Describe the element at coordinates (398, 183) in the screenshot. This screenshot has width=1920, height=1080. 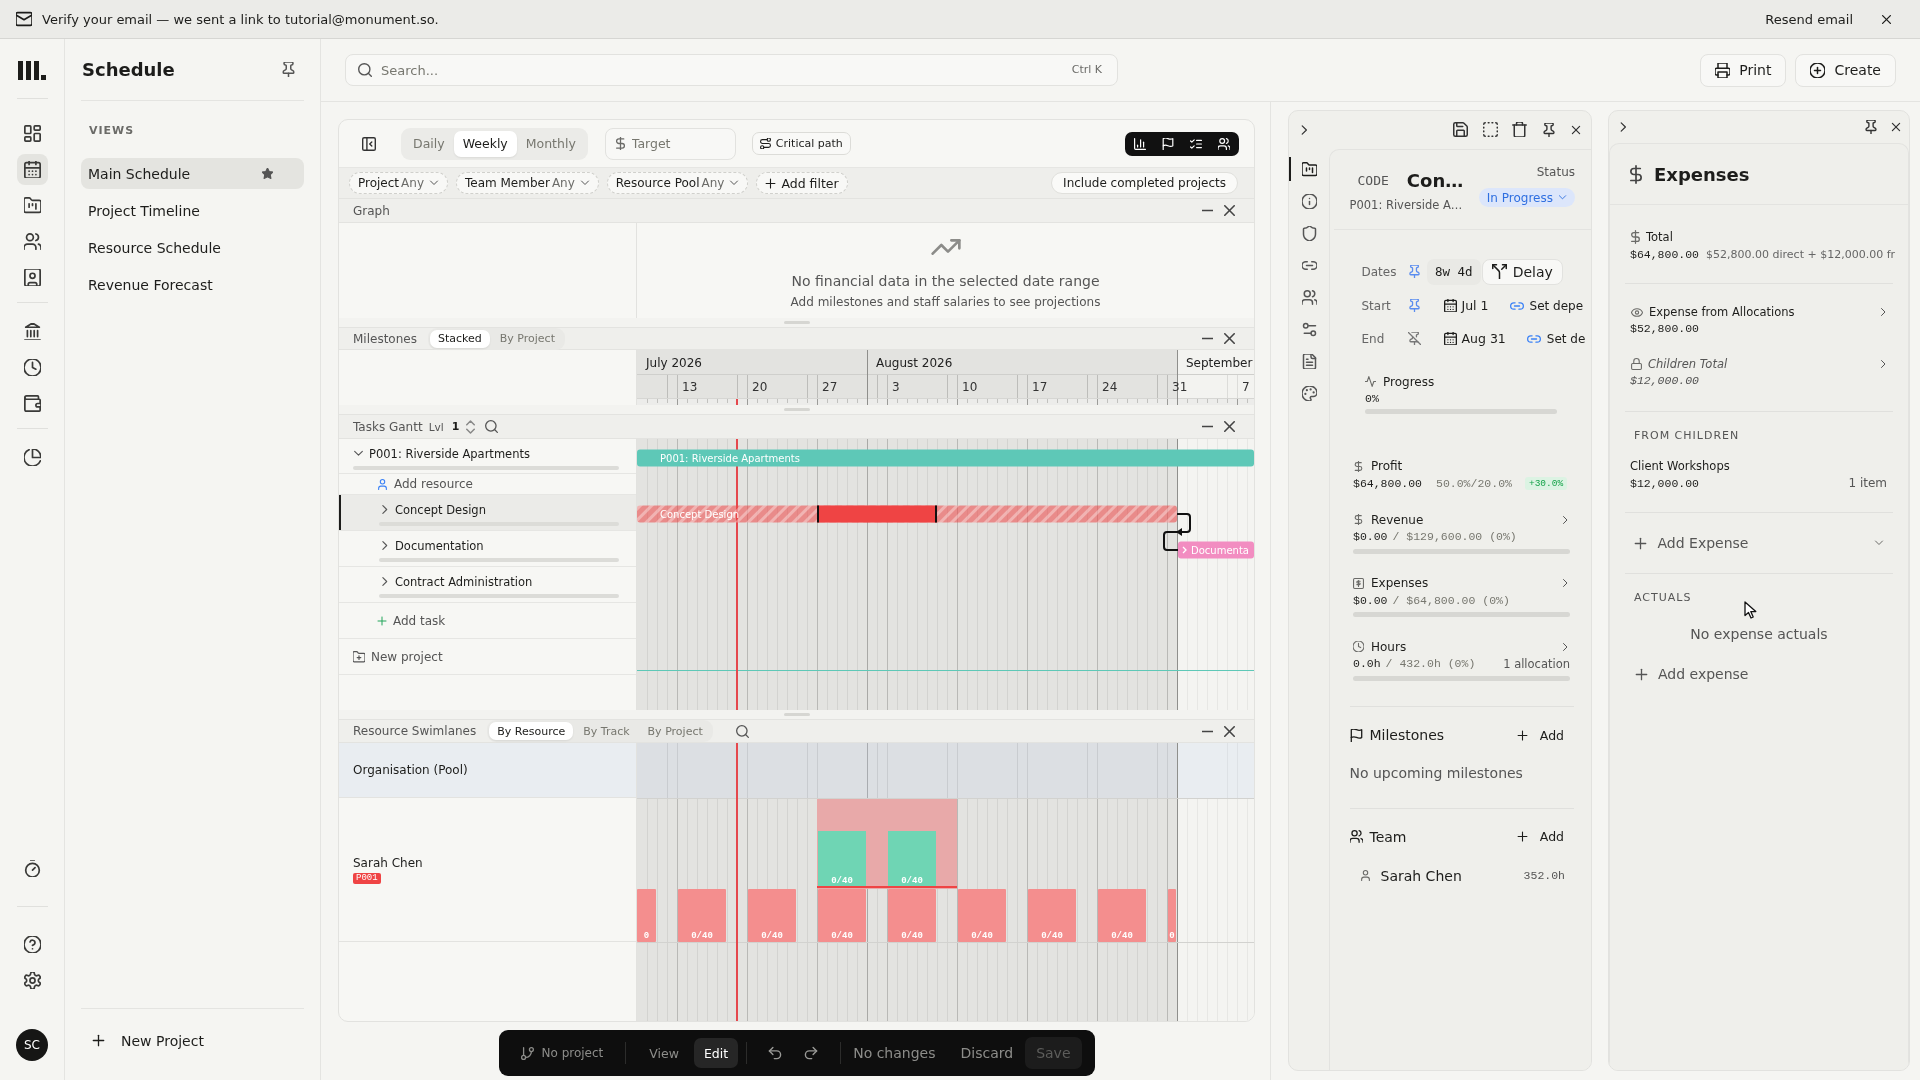
I see `filter-chip: Project Any` at that location.